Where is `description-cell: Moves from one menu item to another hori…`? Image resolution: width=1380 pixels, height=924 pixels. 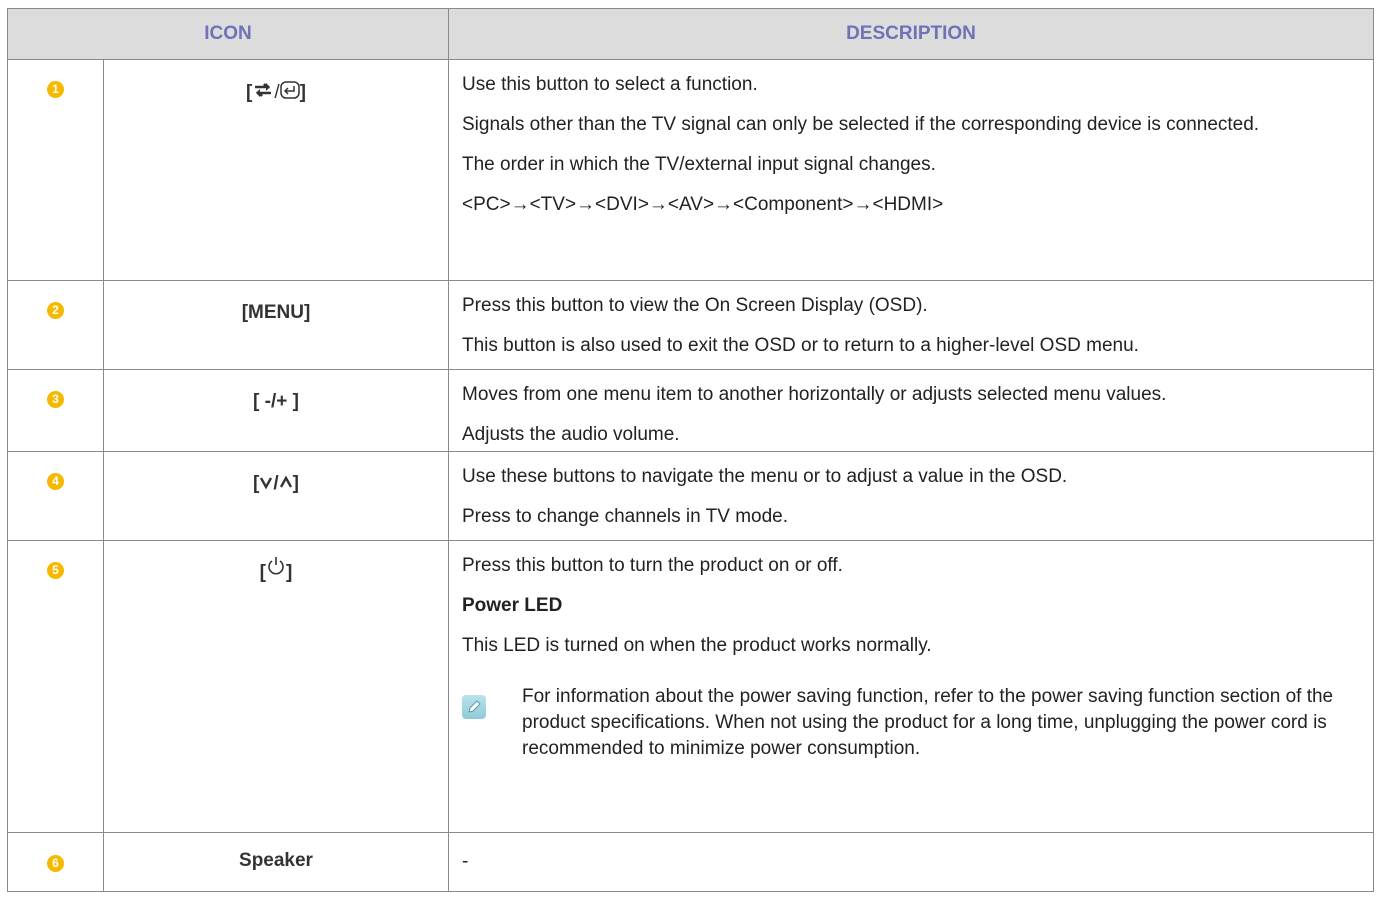 description-cell: Moves from one menu item to another hori… is located at coordinates (911, 410).